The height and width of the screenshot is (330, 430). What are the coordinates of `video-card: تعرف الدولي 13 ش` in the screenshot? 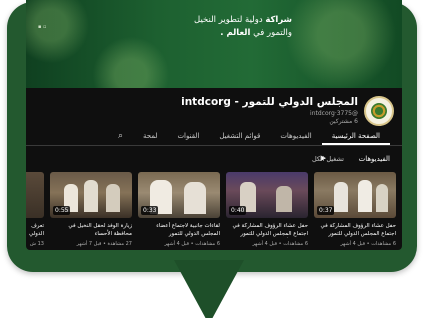 It's located at (35, 211).